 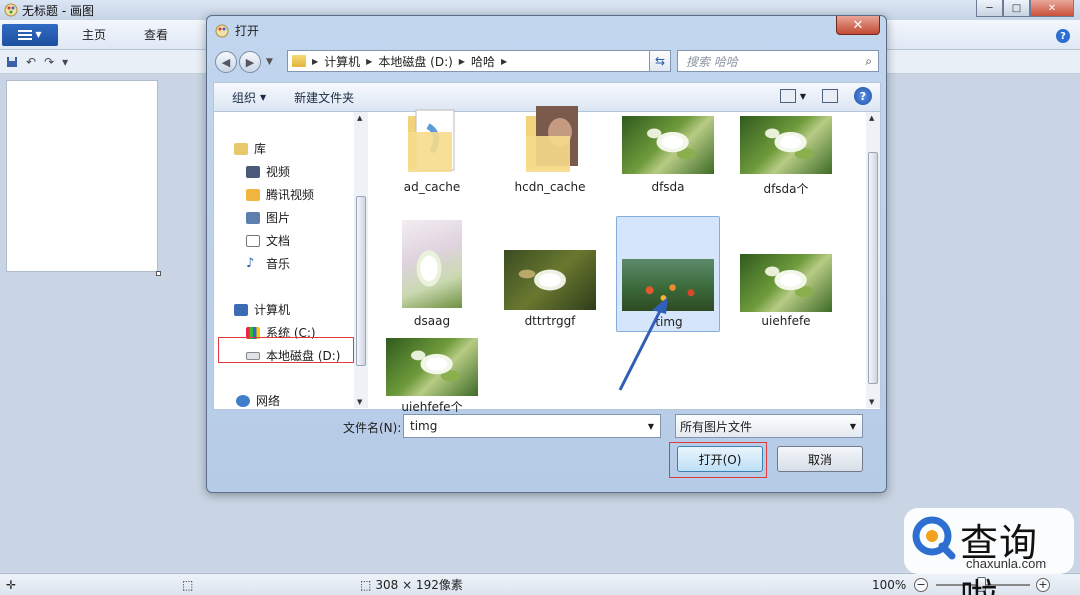 I want to click on file-item: dfsda个, so click(x=786, y=164).